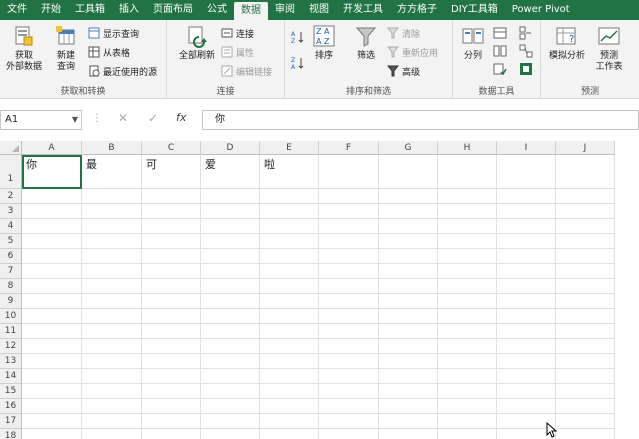 Image resolution: width=639 pixels, height=439 pixels. I want to click on cell-G9, so click(408, 301).